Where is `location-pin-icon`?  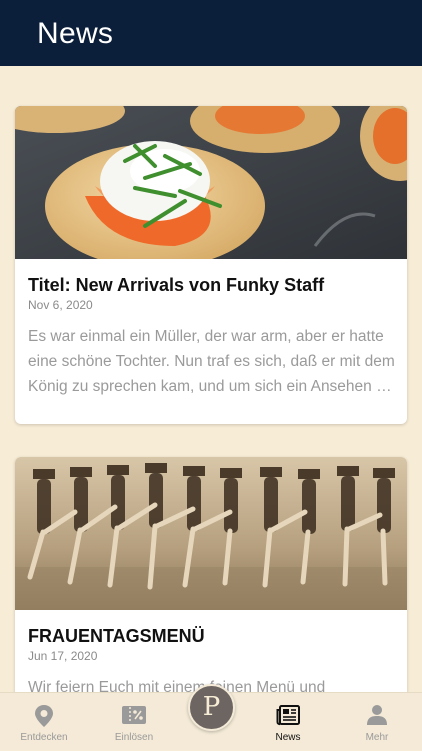
location-pin-icon is located at coordinates (44, 716).